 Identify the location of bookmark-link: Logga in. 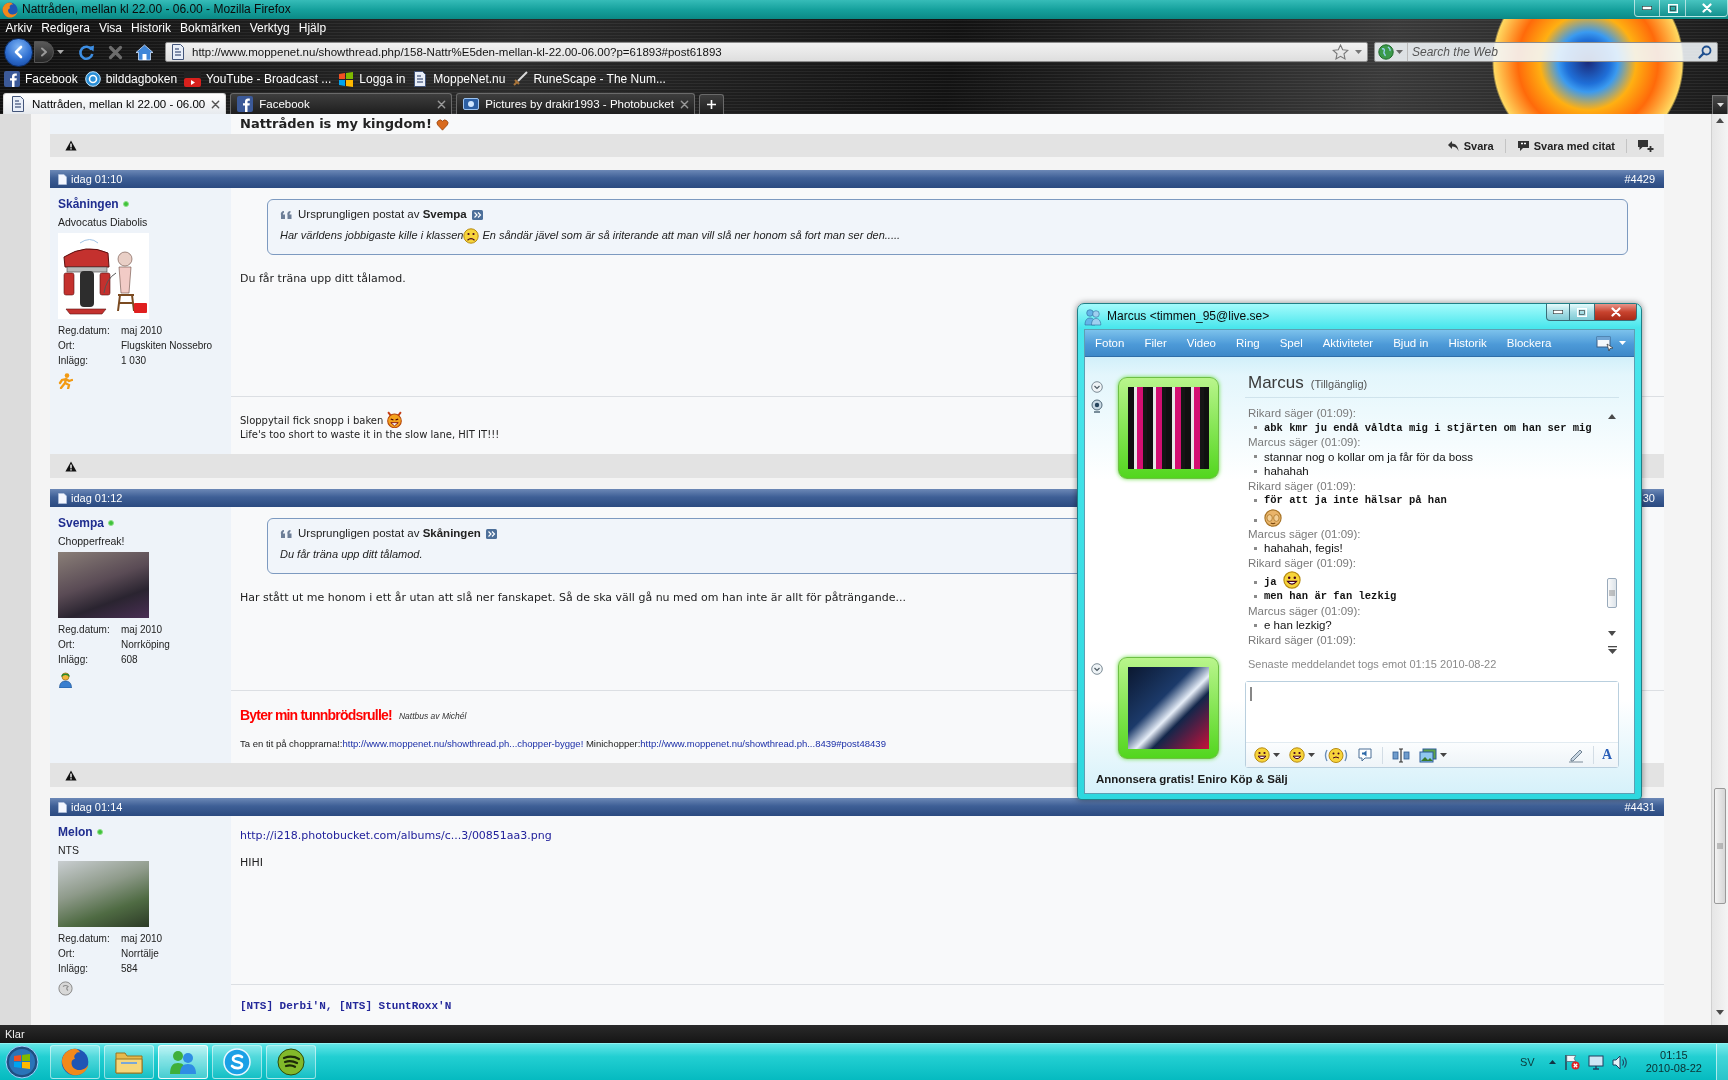
(373, 78).